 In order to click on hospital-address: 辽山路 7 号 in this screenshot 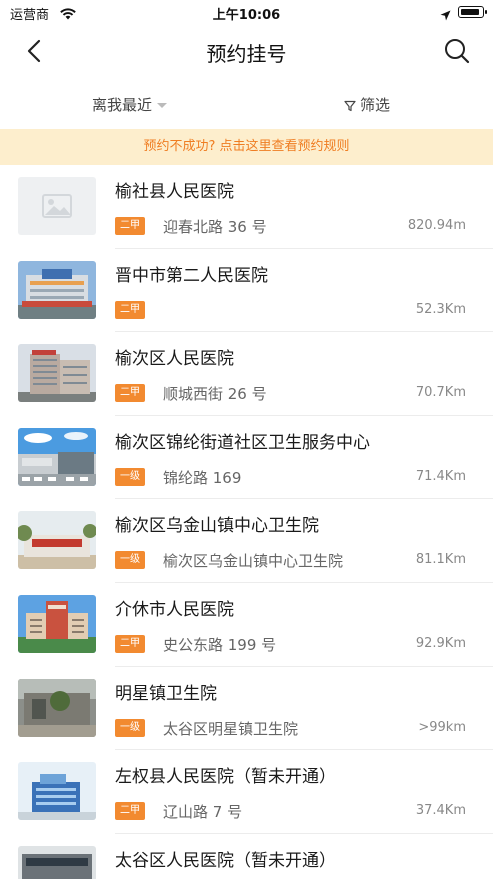, I will do `click(203, 812)`.